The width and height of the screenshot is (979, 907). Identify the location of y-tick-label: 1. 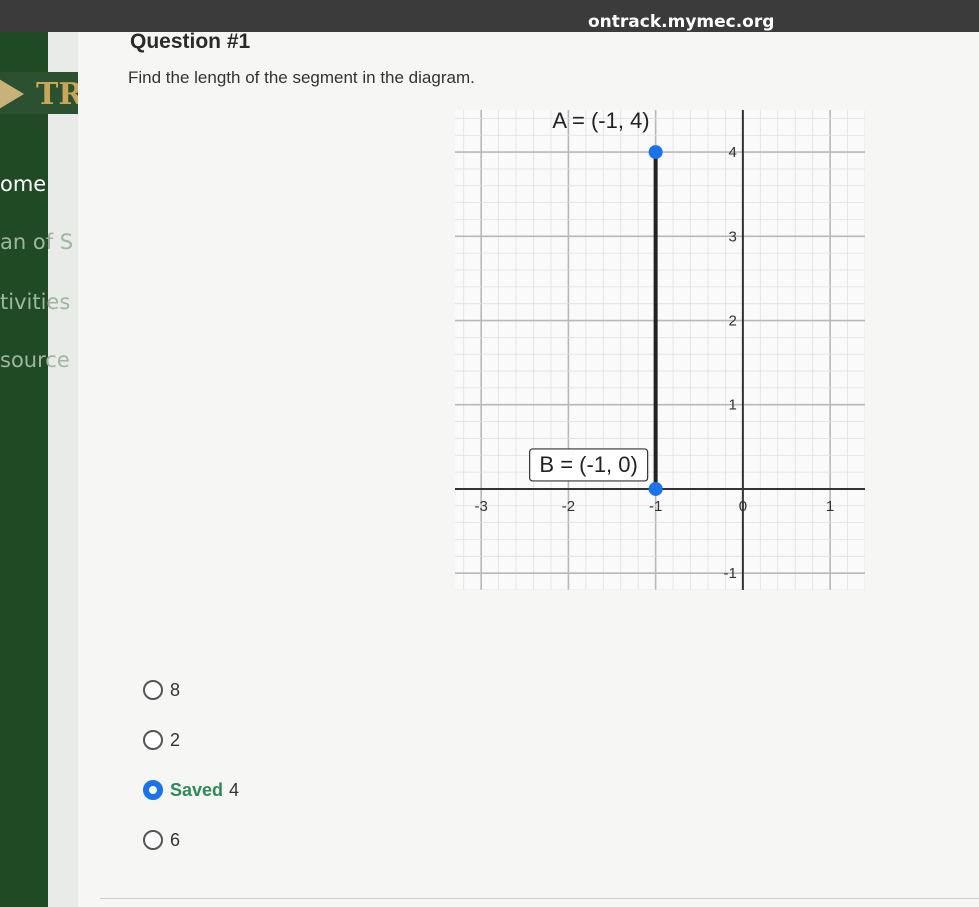
(733, 405).